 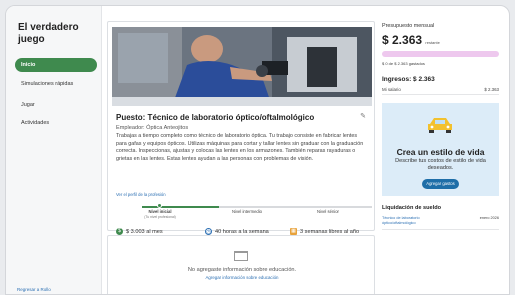 I want to click on budget-progress-bar, so click(x=440, y=54).